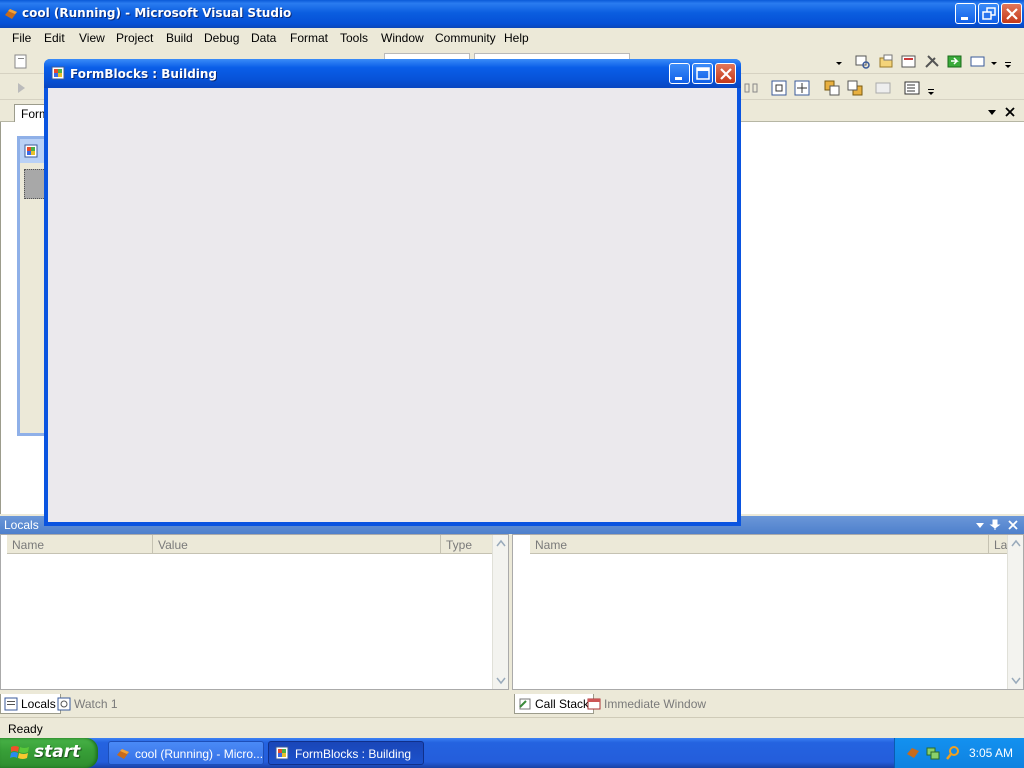  Describe the element at coordinates (80, 544) in the screenshot. I see `locals-column-name: Name` at that location.